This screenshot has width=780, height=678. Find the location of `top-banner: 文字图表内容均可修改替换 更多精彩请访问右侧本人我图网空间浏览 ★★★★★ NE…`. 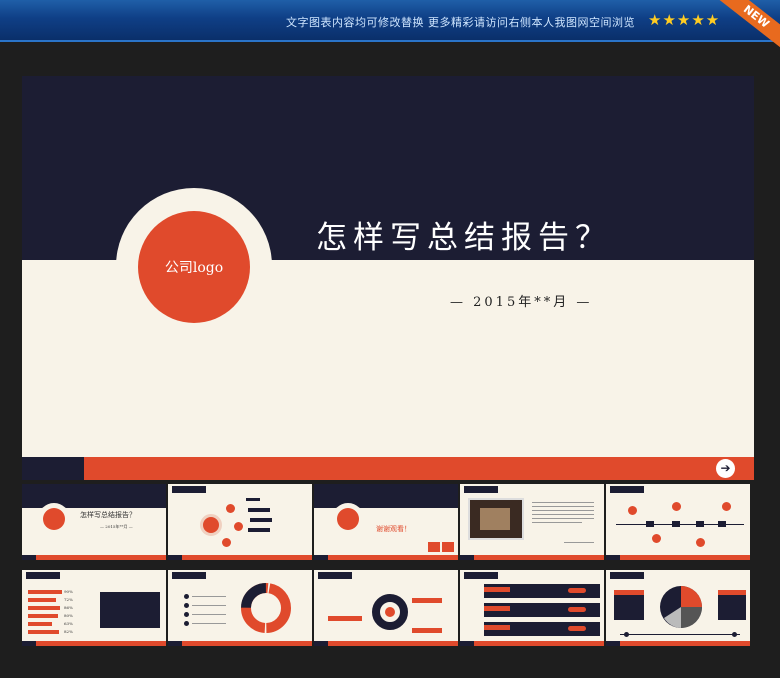

top-banner: 文字图表内容均可修改替换 更多精彩请访问右侧本人我图网空间浏览 ★★★★★ NE… is located at coordinates (390, 26).